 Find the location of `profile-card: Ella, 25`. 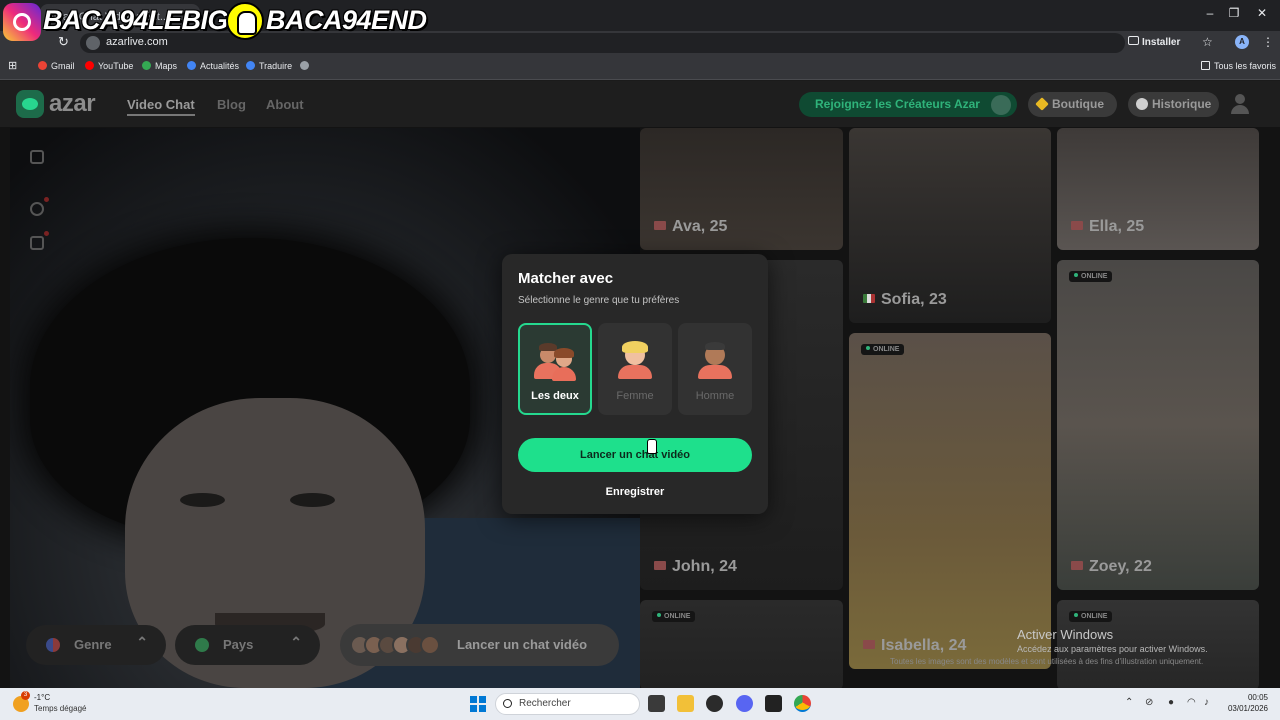

profile-card: Ella, 25 is located at coordinates (1158, 189).